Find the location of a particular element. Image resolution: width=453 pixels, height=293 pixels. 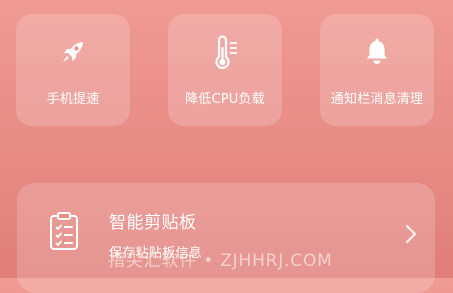

thermometer-icon is located at coordinates (225, 52).